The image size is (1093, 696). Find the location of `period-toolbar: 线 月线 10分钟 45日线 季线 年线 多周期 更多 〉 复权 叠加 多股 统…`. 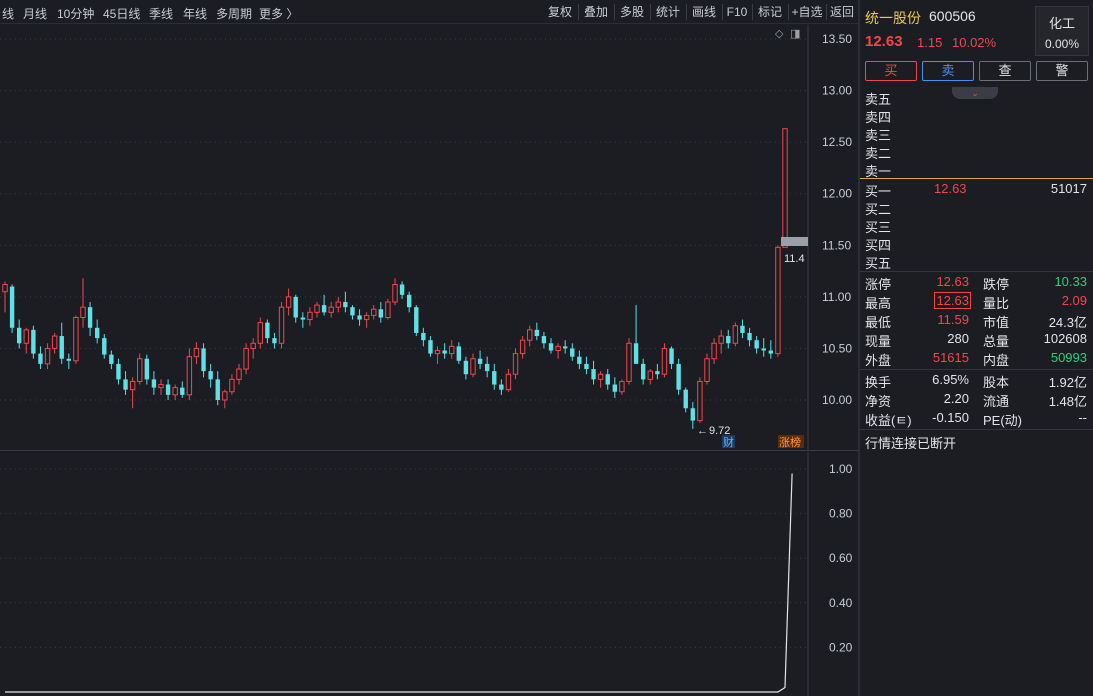

period-toolbar: 线 月线 10分钟 45日线 季线 年线 多周期 更多 〉 复权 叠加 多股 统… is located at coordinates (430, 12).